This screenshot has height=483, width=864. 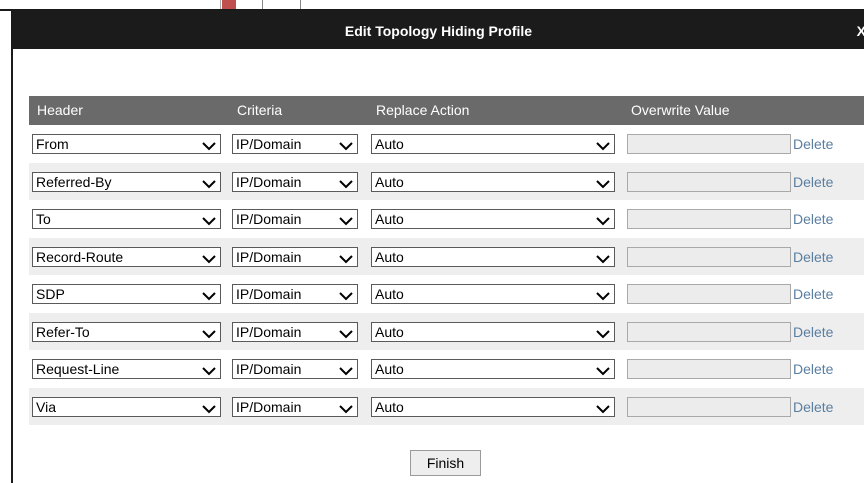 I want to click on header-select-value: Request-Line, so click(x=78, y=369).